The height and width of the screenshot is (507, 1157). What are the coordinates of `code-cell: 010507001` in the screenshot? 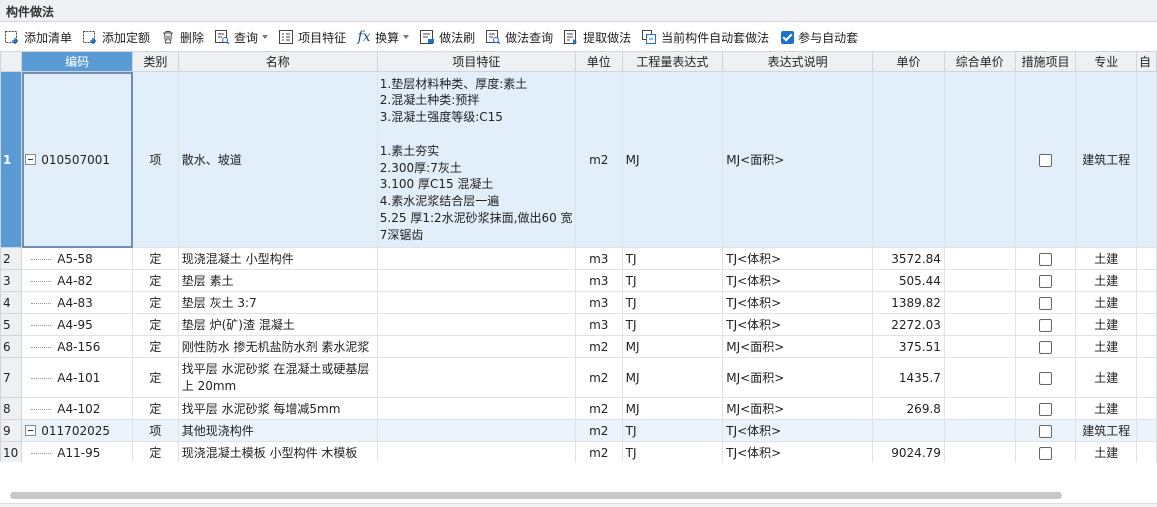 It's located at (77, 159).